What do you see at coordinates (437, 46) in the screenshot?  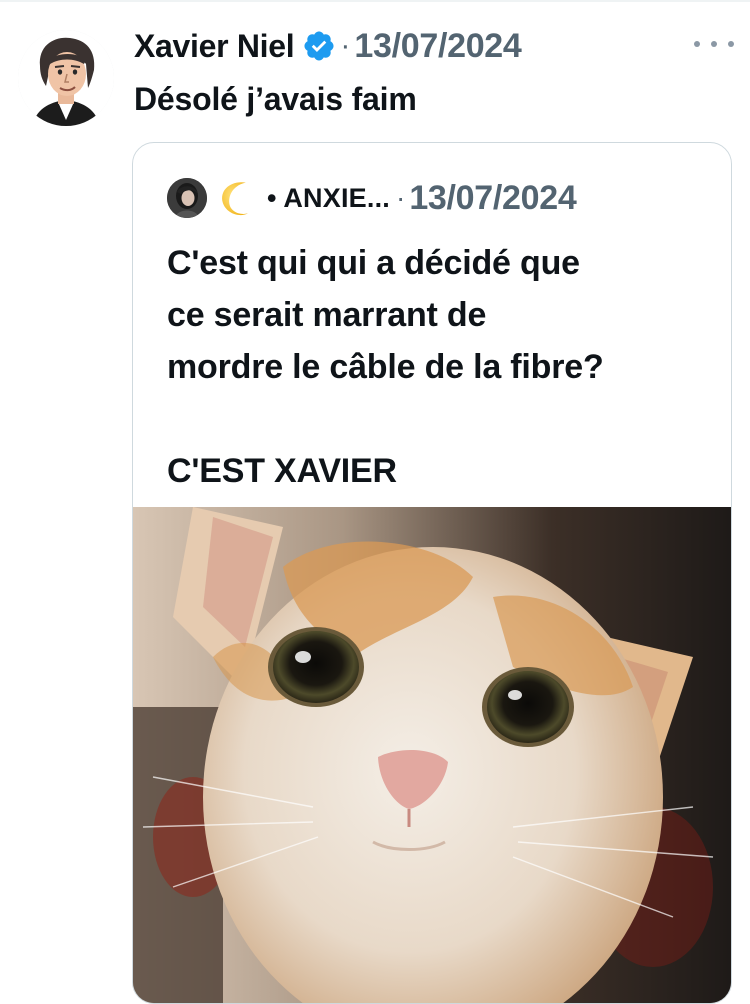 I see `tweet-date: 13/07/2024` at bounding box center [437, 46].